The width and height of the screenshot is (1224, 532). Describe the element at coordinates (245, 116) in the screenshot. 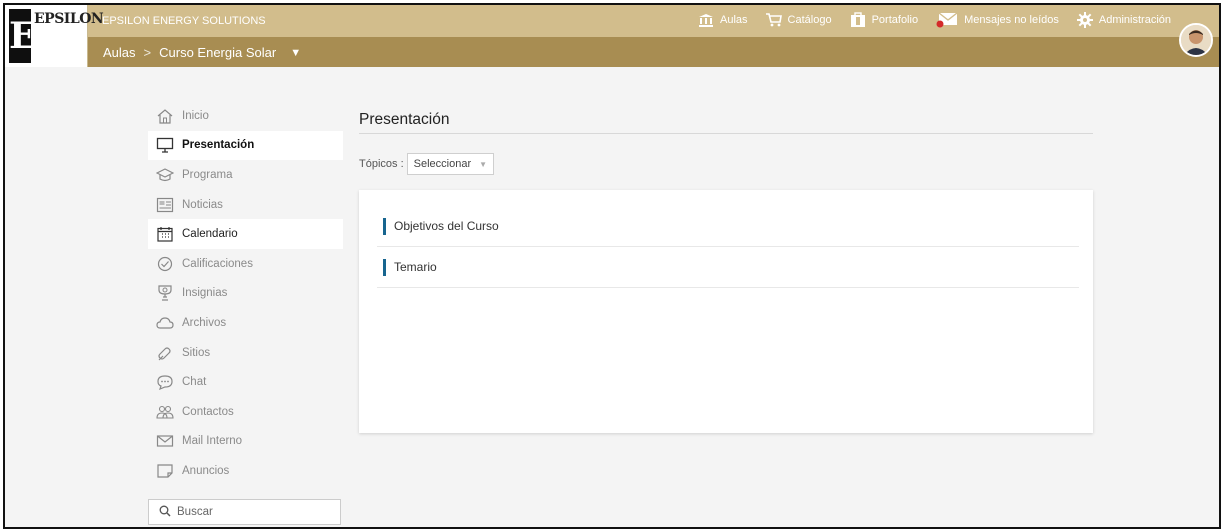

I see `sidebar-item-inicio: Inicio` at that location.